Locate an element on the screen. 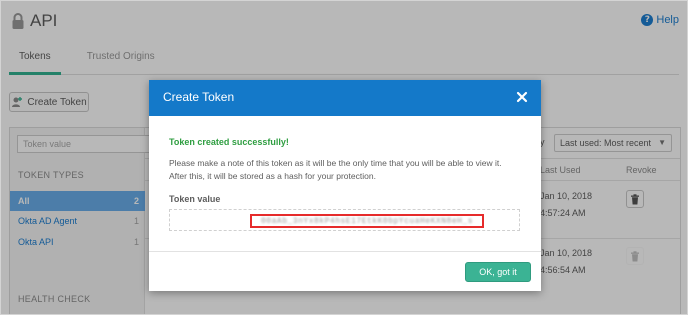 Image resolution: width=688 pixels, height=315 pixels. dialog-header: Create Token is located at coordinates (345, 98).